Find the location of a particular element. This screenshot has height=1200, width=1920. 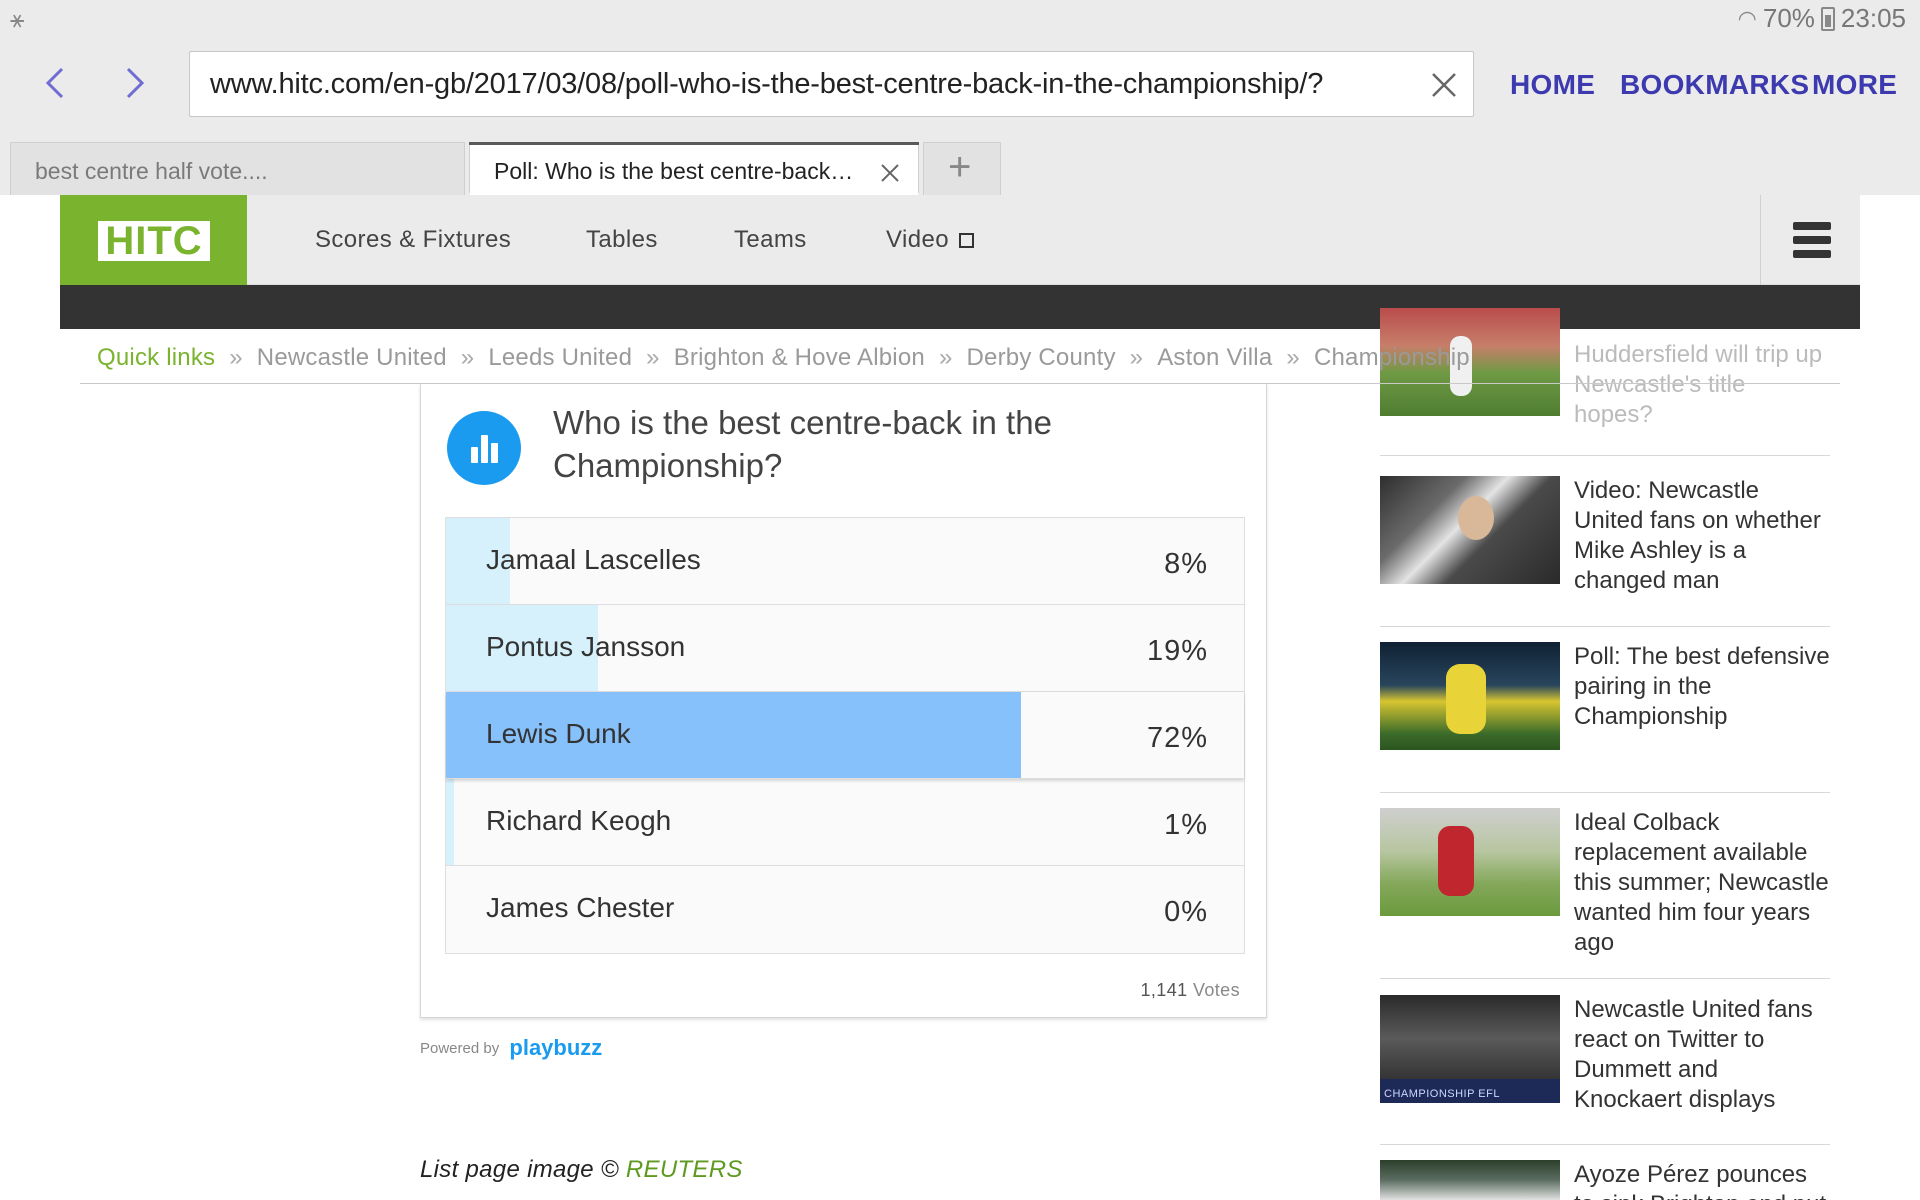

external-link-icon is located at coordinates (966, 240).